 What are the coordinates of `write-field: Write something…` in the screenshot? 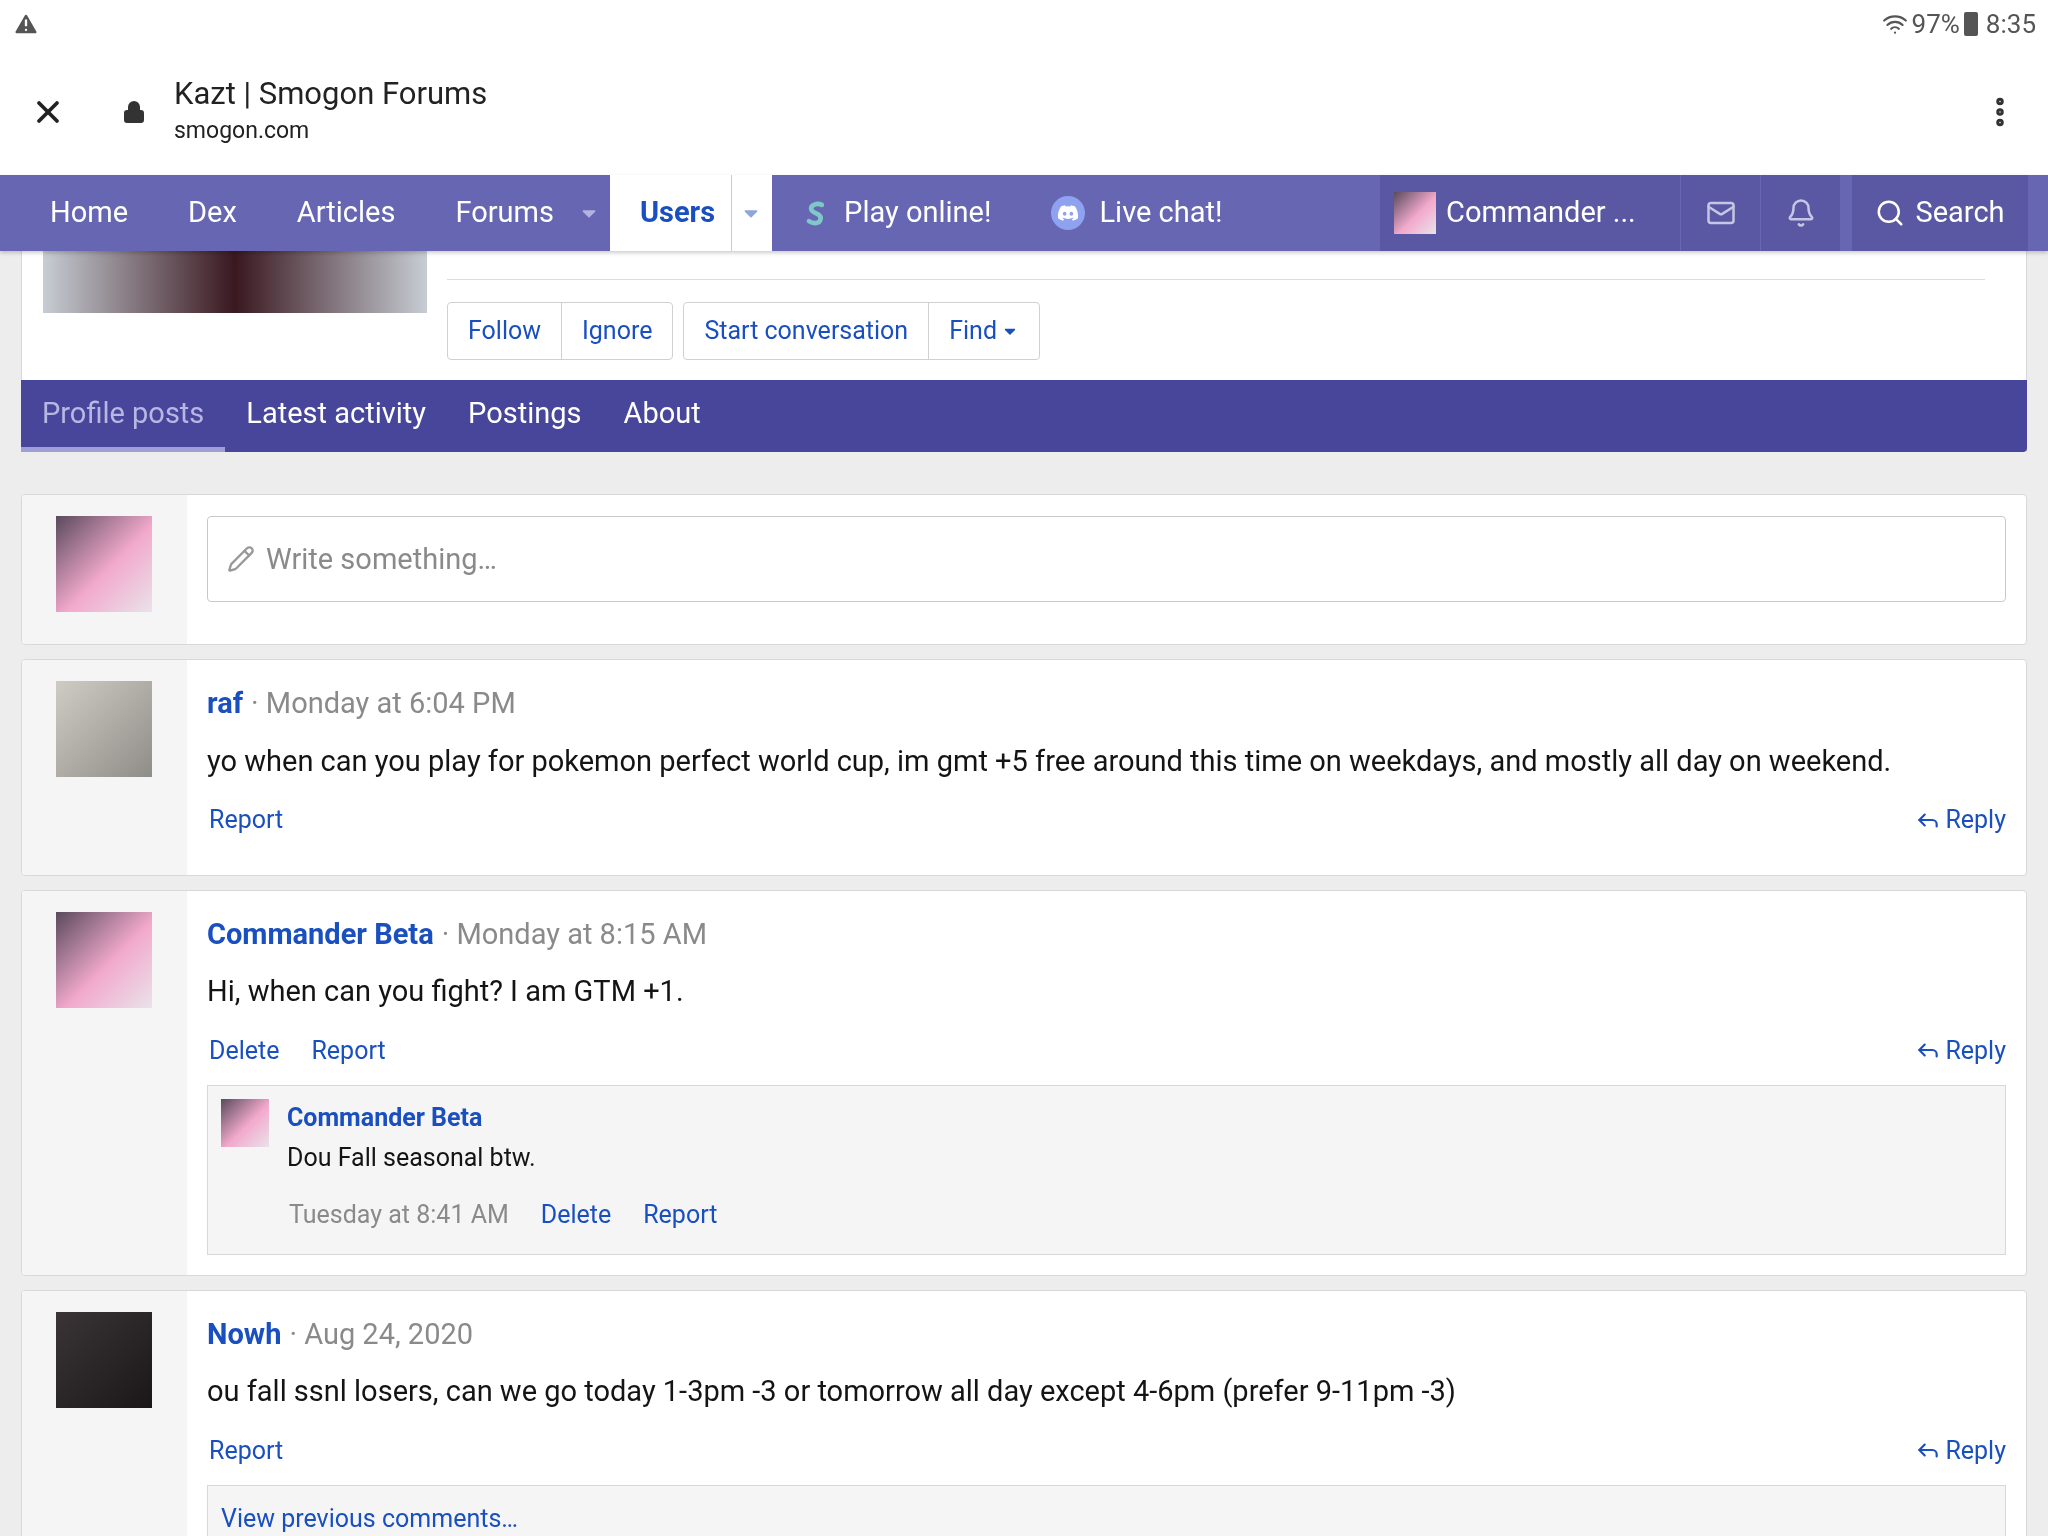 It's located at (1106, 559).